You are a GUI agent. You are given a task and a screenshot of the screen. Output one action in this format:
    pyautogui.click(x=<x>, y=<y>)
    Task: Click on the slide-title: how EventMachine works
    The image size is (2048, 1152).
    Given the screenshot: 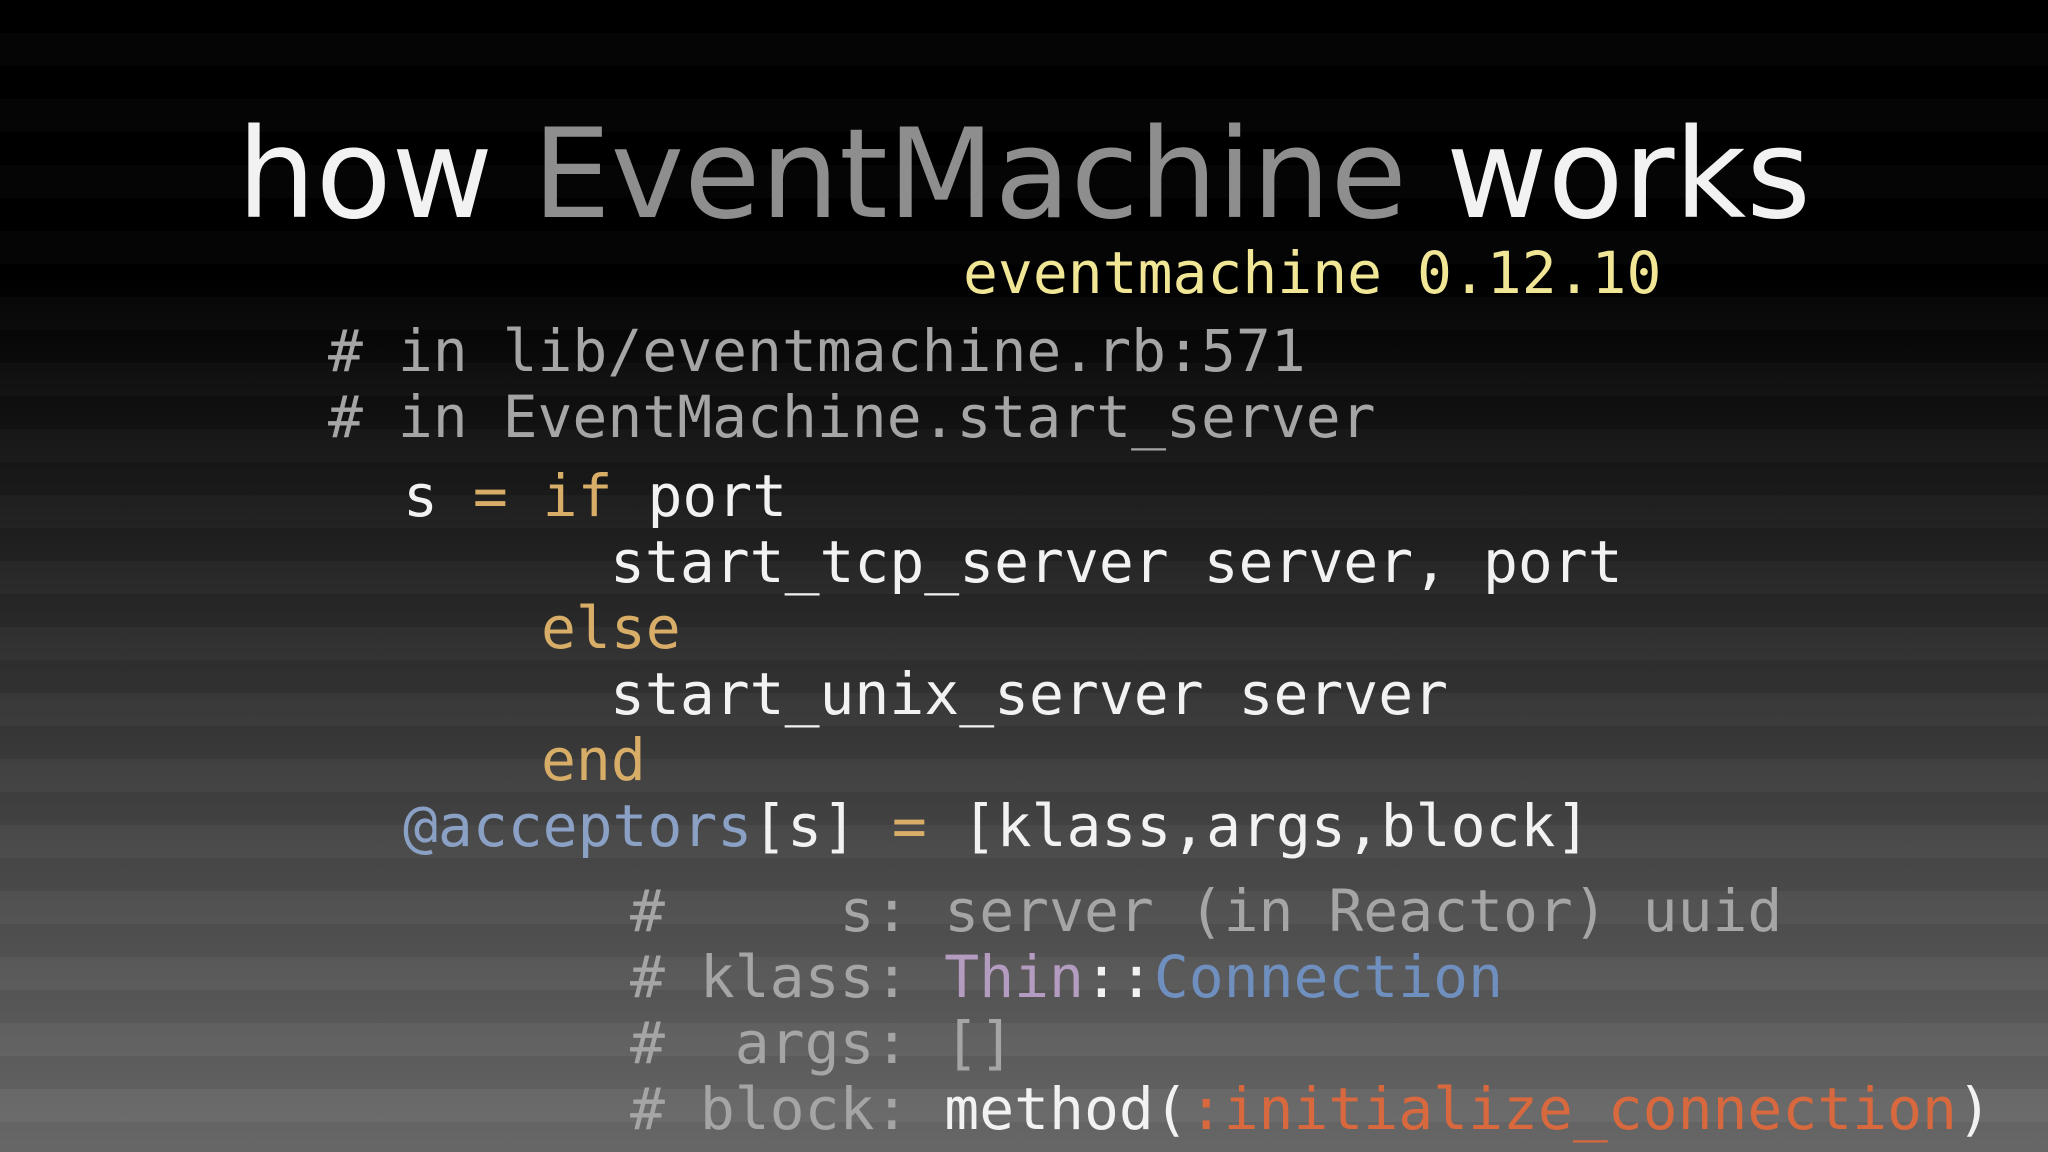 What is the action you would take?
    pyautogui.click(x=1024, y=175)
    